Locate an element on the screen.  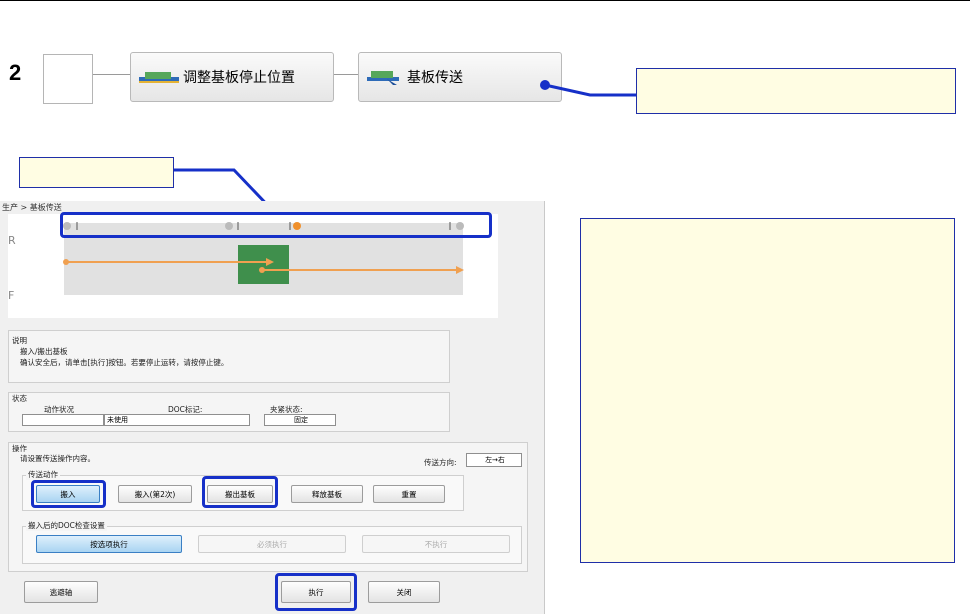
doc-check-title: 搬入后的DOC检查设置 is located at coordinates (66, 525).